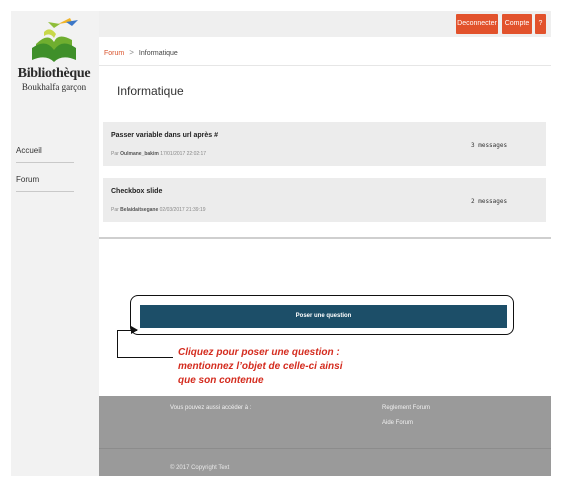  What do you see at coordinates (477, 24) in the screenshot?
I see `logout-button: Deconnecter` at bounding box center [477, 24].